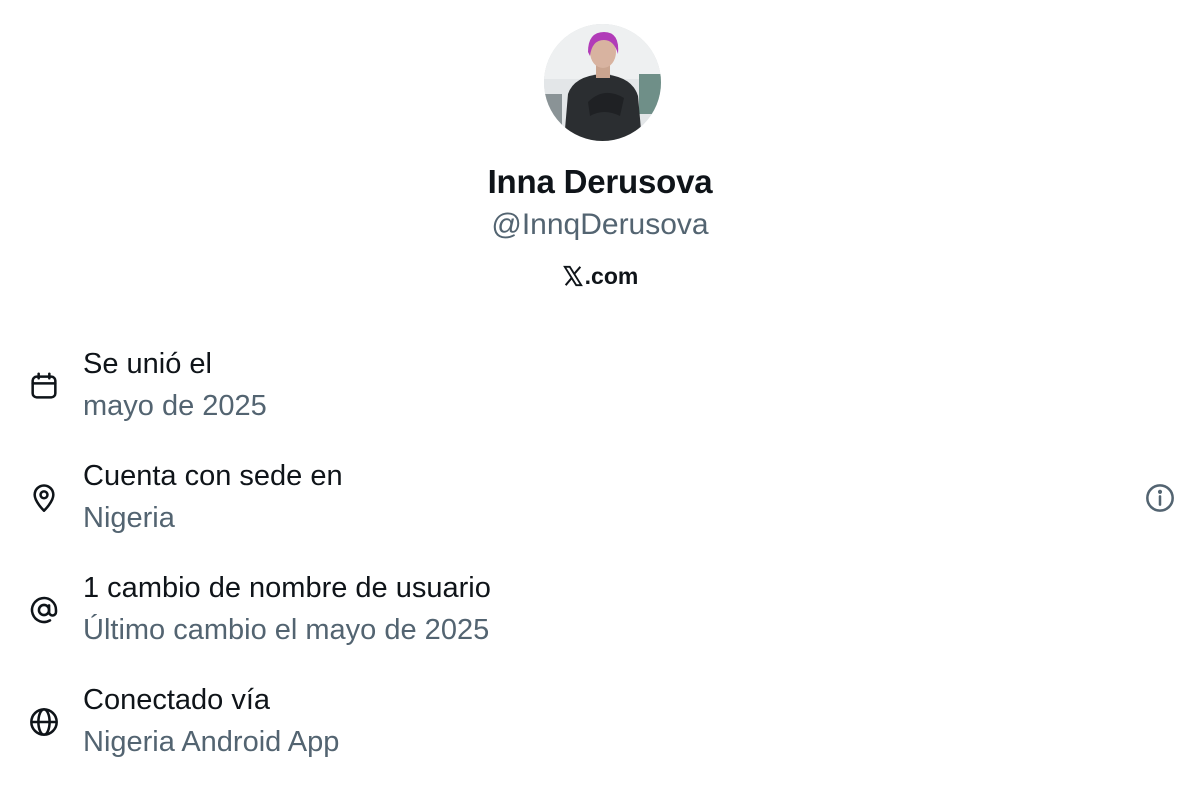 This screenshot has width=1200, height=805. I want to click on detail-title: 1 cambio de nombre de usuario, so click(287, 588).